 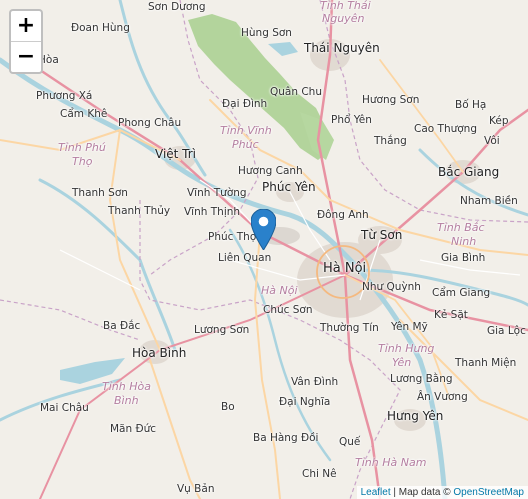 I want to click on place-man-duc: Mãn Đức, so click(x=133, y=429).